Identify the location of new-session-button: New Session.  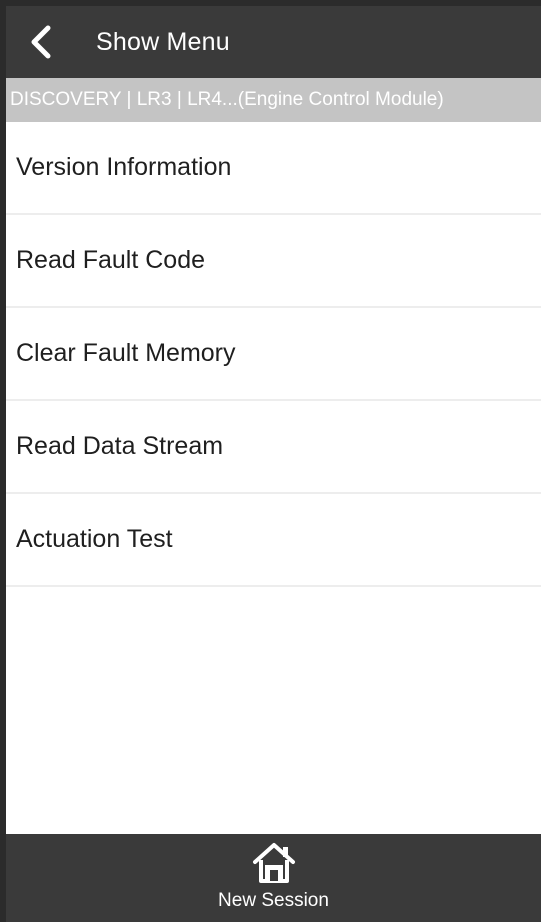
(273, 878).